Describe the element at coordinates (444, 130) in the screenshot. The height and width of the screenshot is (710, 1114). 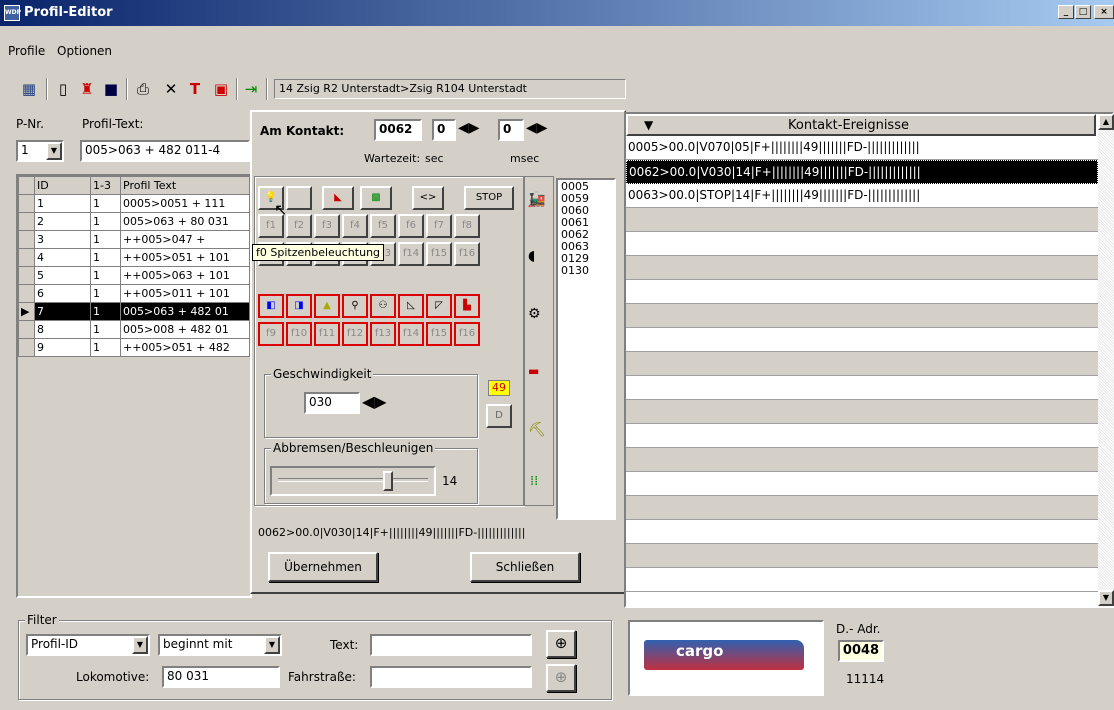
I see `wait-sec-input: 0` at that location.